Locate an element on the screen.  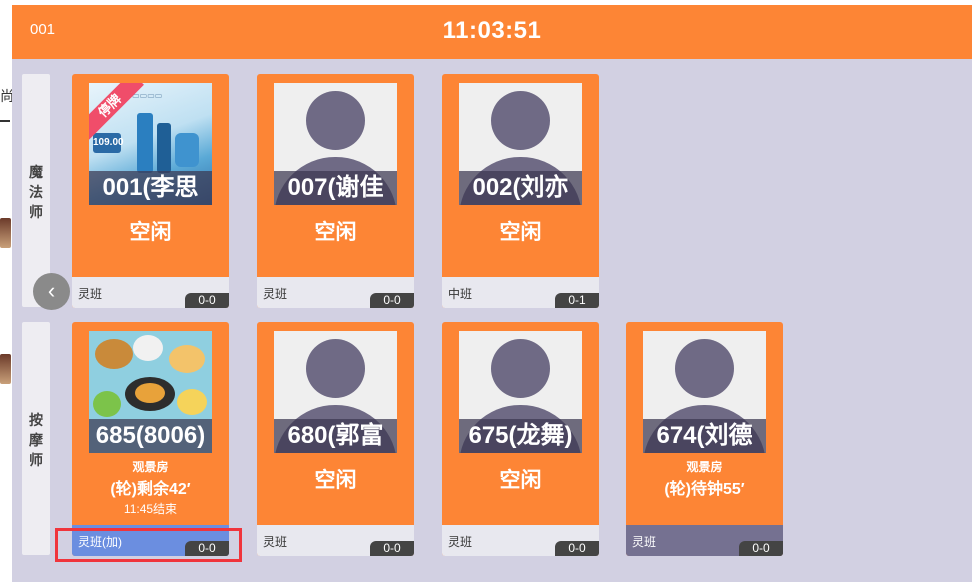
staff-name: 002(刘亦 is located at coordinates (520, 188).